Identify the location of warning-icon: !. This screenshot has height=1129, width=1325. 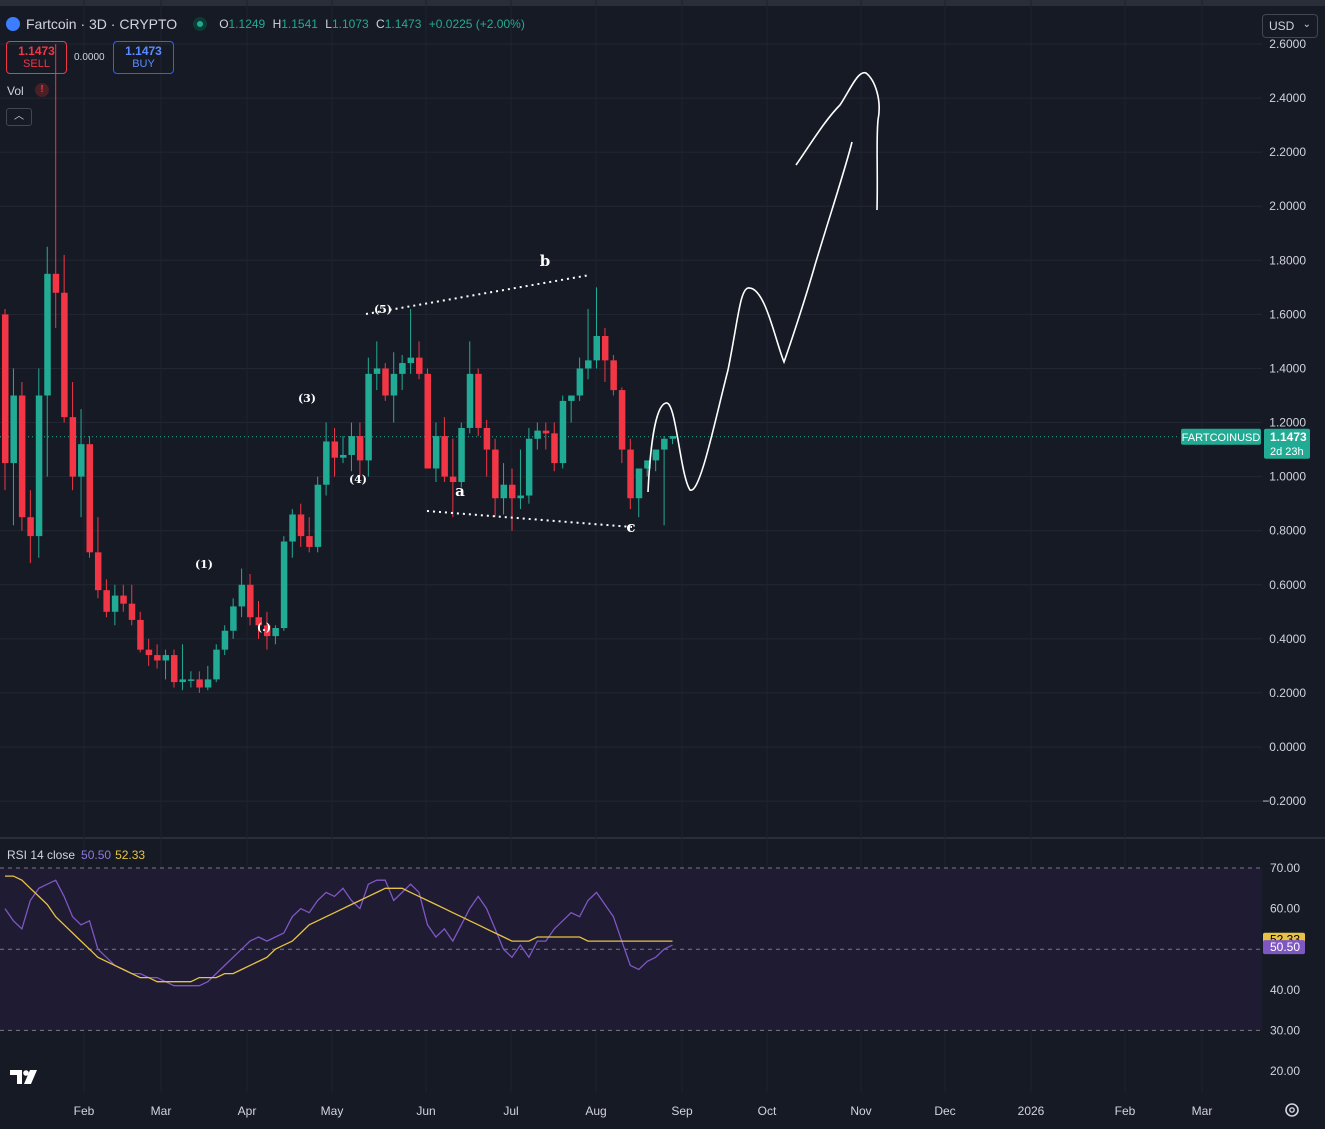
(42, 90).